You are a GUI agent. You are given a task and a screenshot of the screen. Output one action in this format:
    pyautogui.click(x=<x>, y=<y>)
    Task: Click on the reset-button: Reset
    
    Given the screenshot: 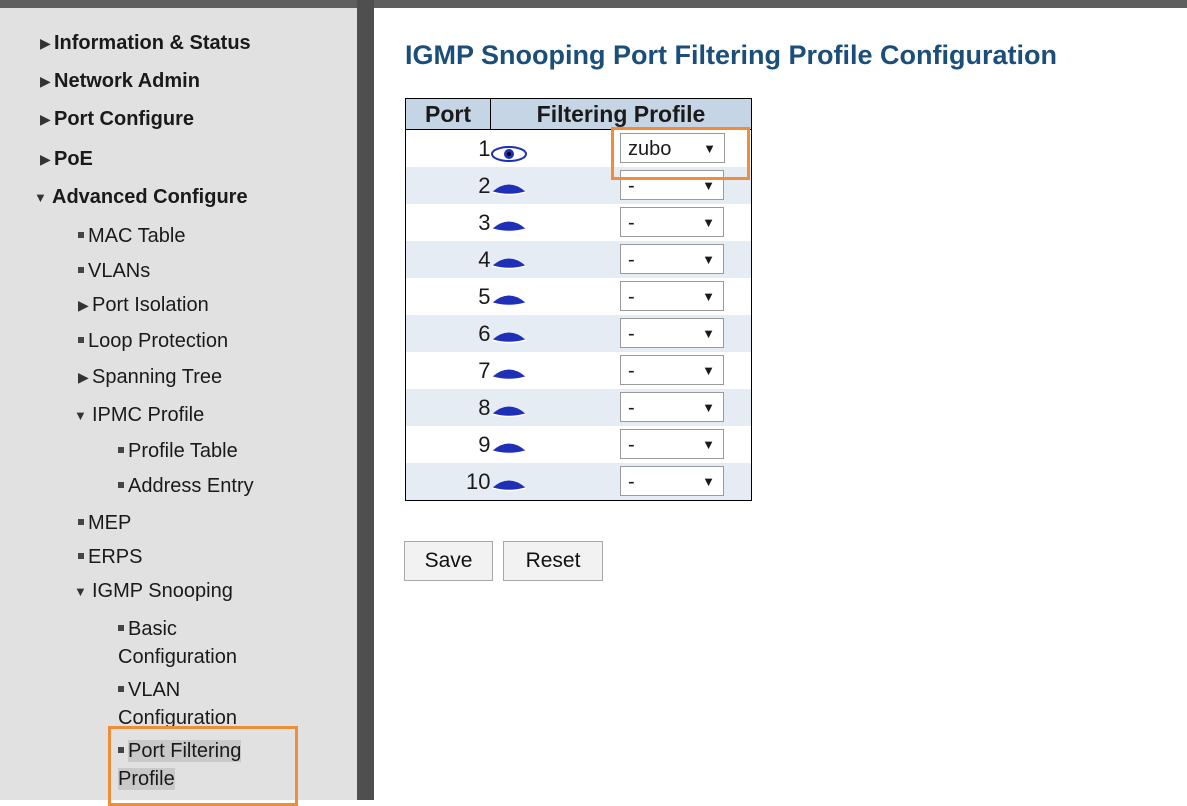 What is the action you would take?
    pyautogui.click(x=553, y=561)
    